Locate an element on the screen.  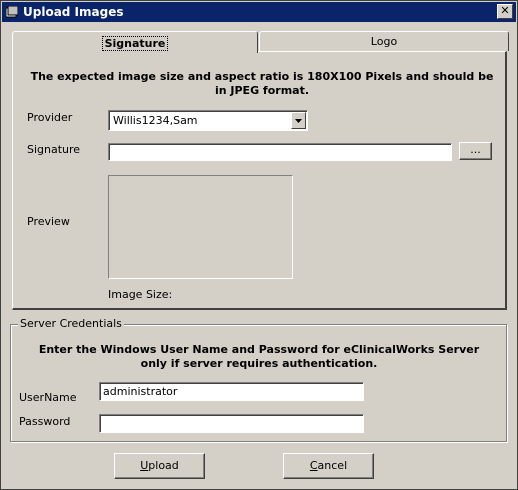
username-input: administrator is located at coordinates (231, 391).